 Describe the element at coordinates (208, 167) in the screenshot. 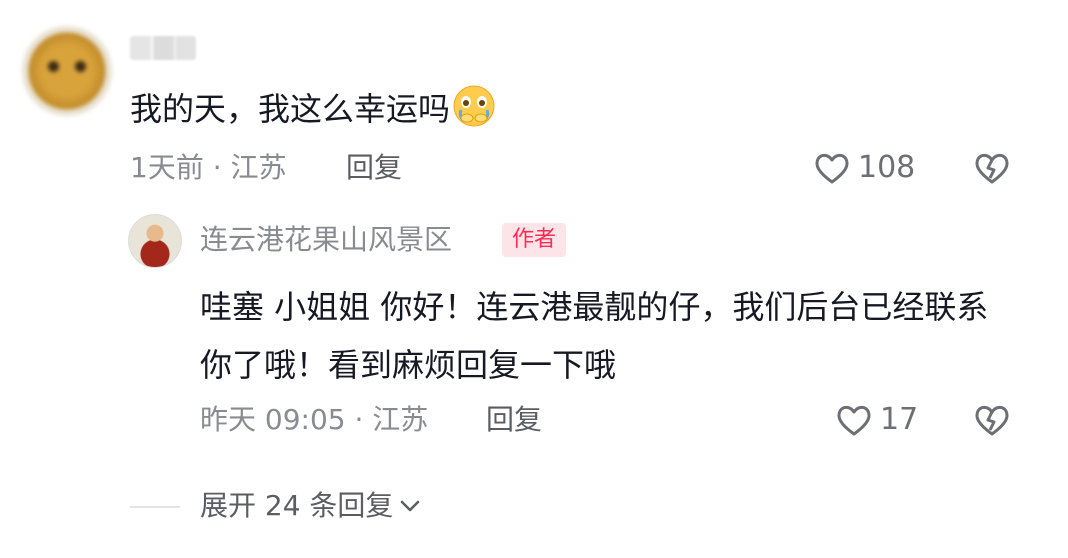

I see `comment-meta: 1天前 · 江苏` at that location.